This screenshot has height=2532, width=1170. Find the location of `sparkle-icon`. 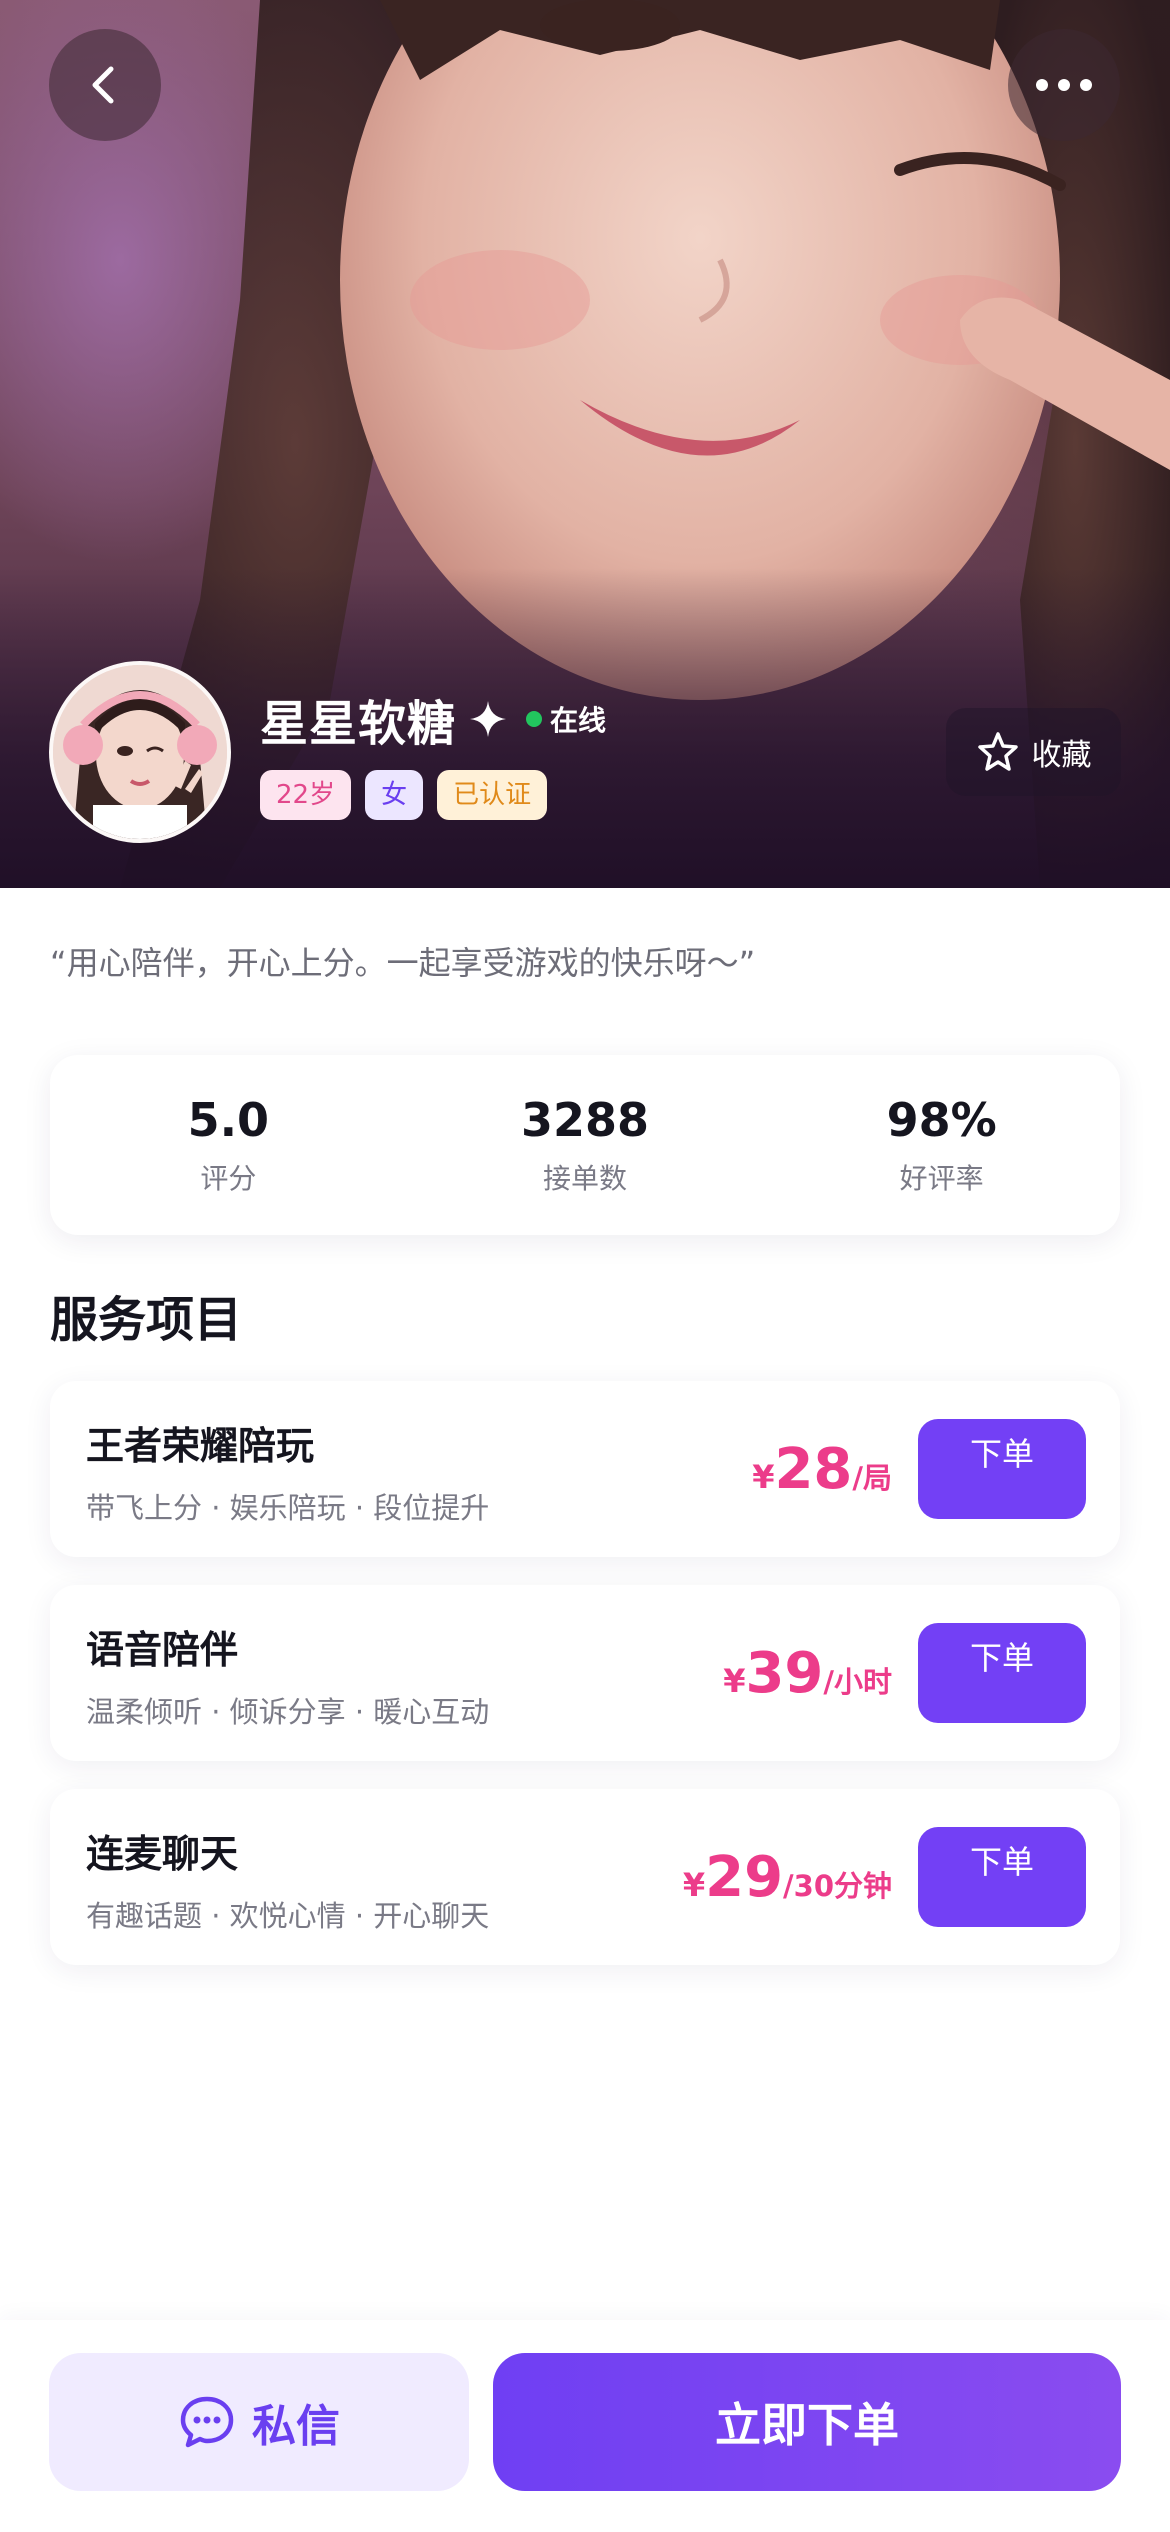

sparkle-icon is located at coordinates (488, 719).